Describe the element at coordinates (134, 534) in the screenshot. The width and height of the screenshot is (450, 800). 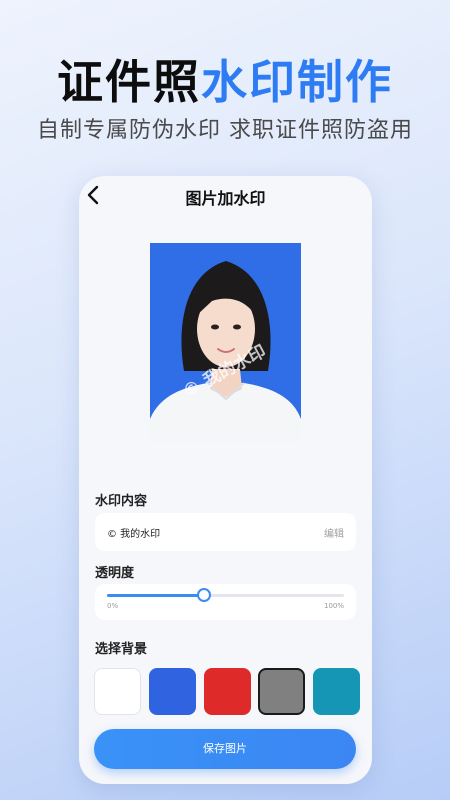
I see `watermark-value: © 我的水印` at that location.